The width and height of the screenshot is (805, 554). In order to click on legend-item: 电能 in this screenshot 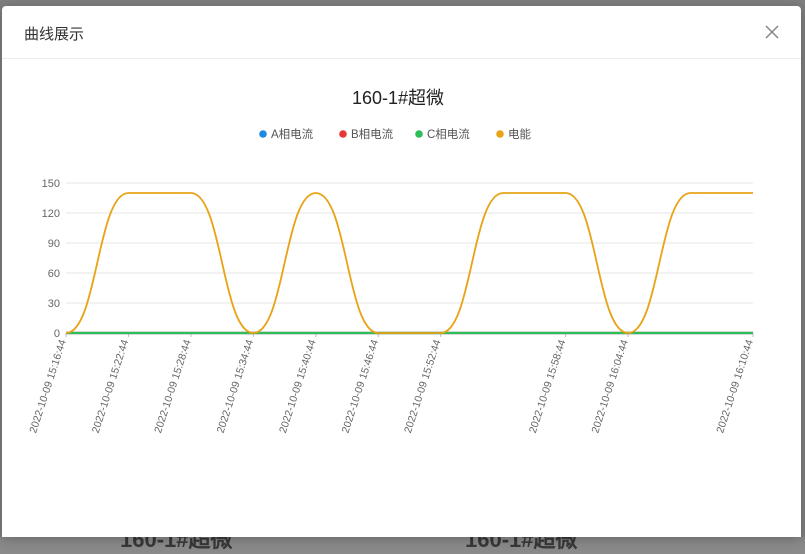, I will do `click(513, 134)`.